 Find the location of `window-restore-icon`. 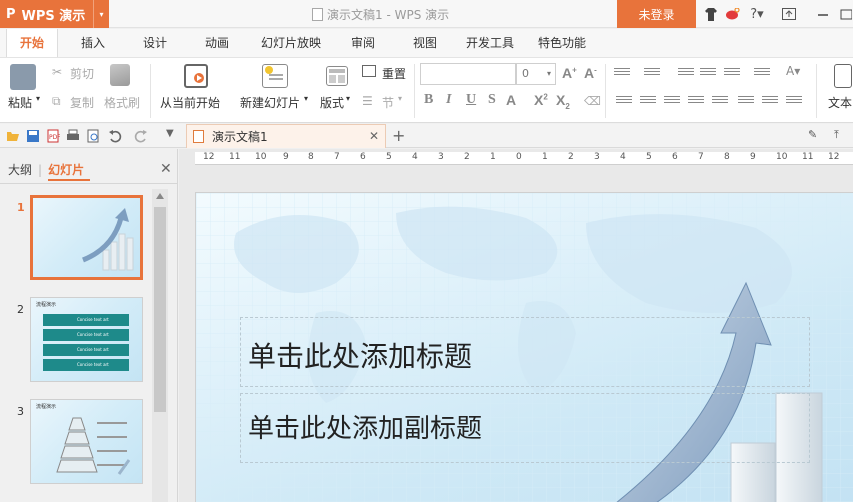

window-restore-icon is located at coordinates (789, 14).